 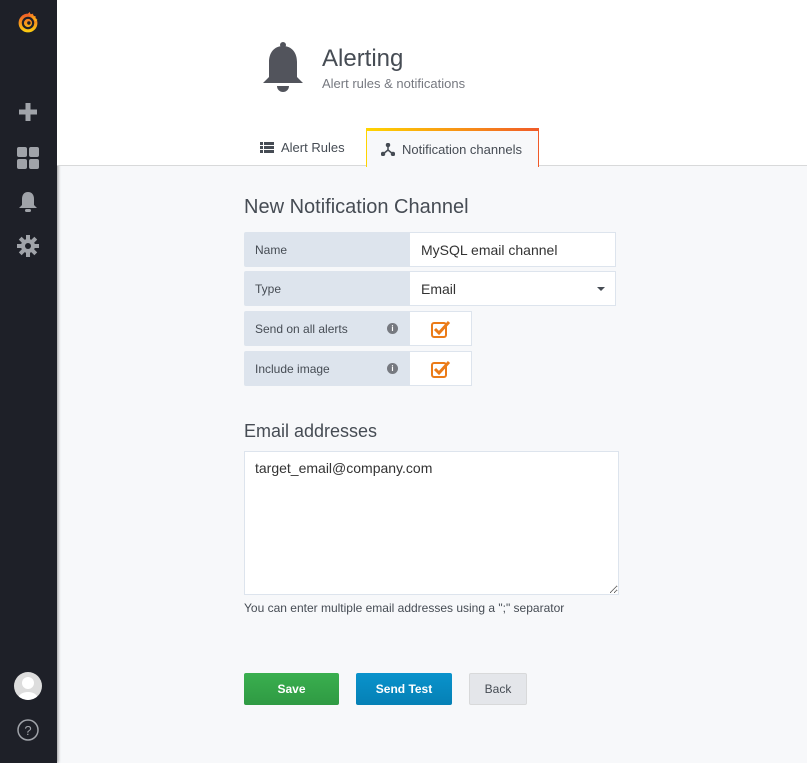 What do you see at coordinates (28, 686) in the screenshot?
I see `avatar` at bounding box center [28, 686].